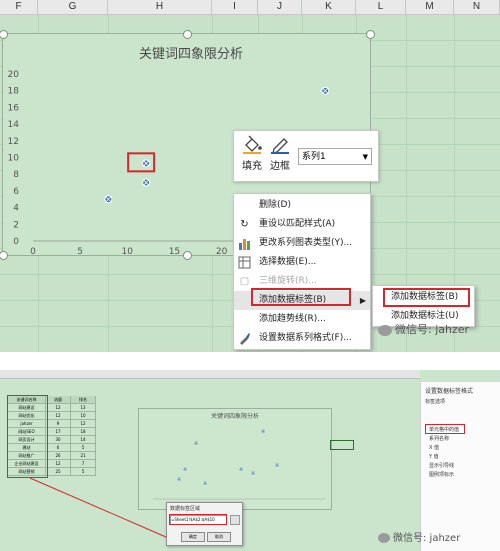  Describe the element at coordinates (160, 7) in the screenshot. I see `column-header-cell: H` at that location.